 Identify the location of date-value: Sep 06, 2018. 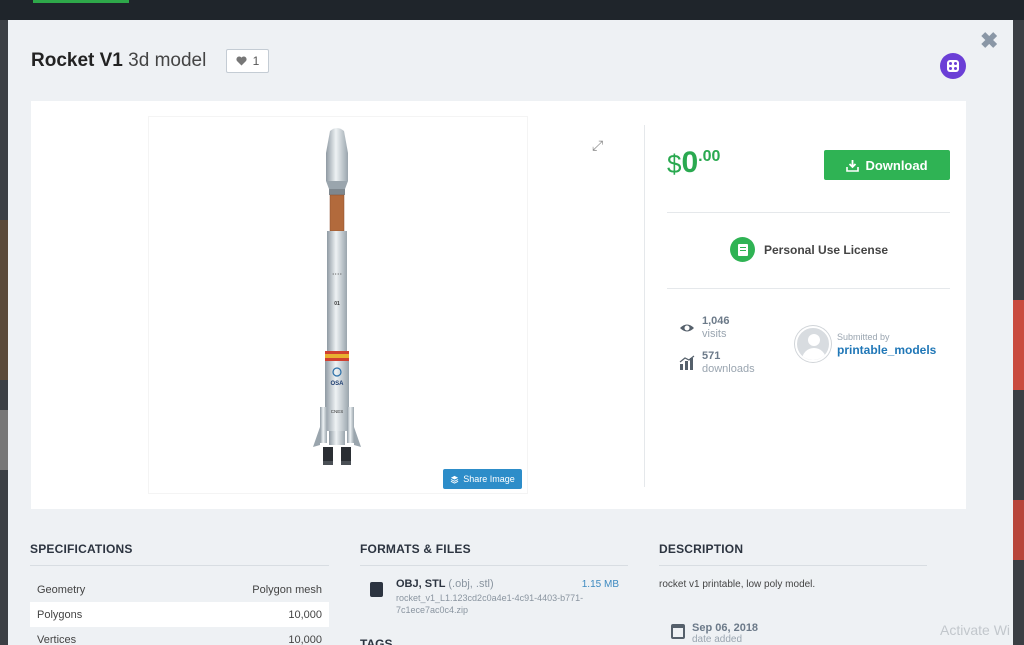
(725, 628).